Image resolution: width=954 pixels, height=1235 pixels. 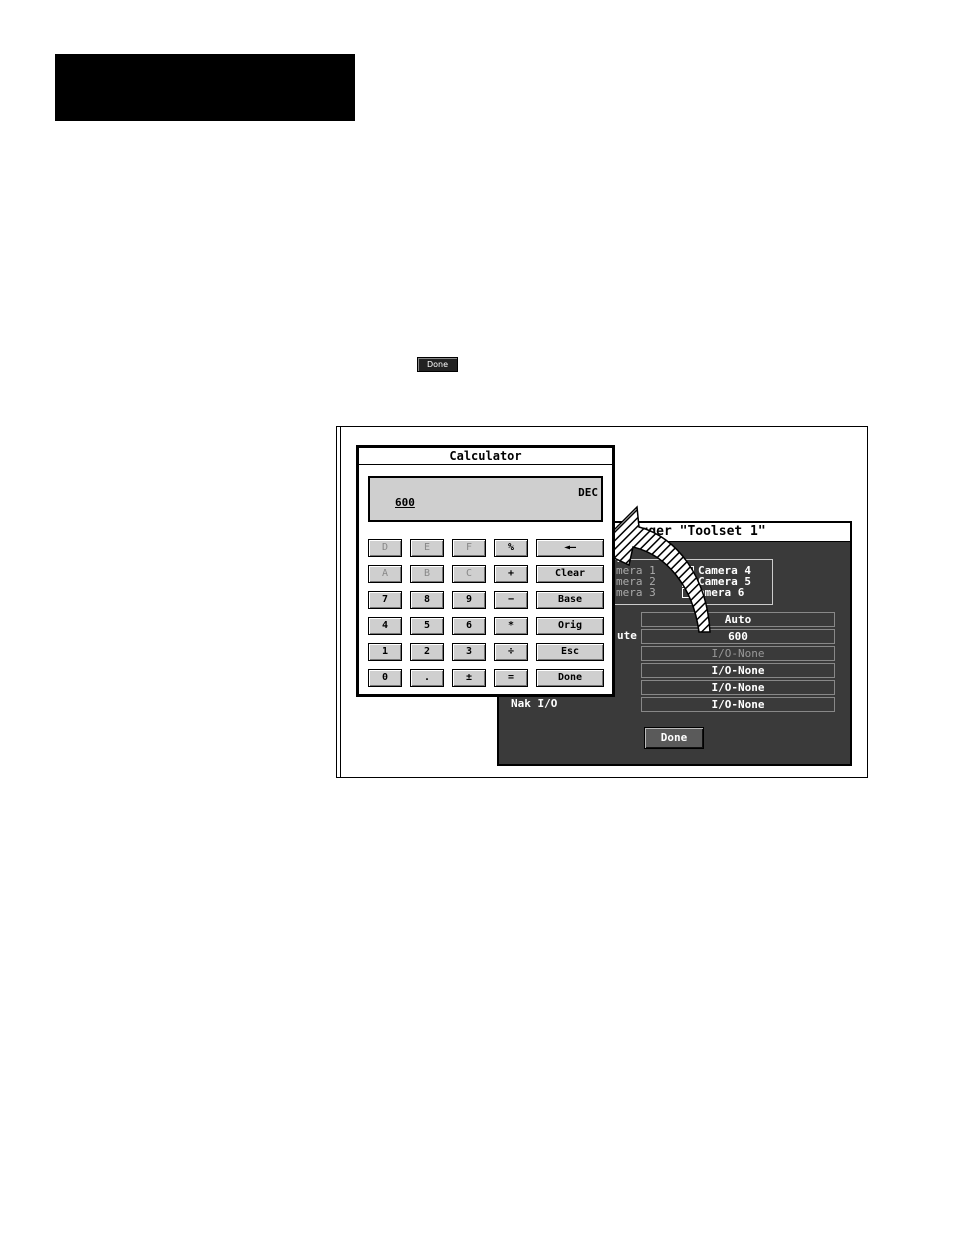 What do you see at coordinates (570, 600) in the screenshot?
I see `calculator-key-2-4: Base` at bounding box center [570, 600].